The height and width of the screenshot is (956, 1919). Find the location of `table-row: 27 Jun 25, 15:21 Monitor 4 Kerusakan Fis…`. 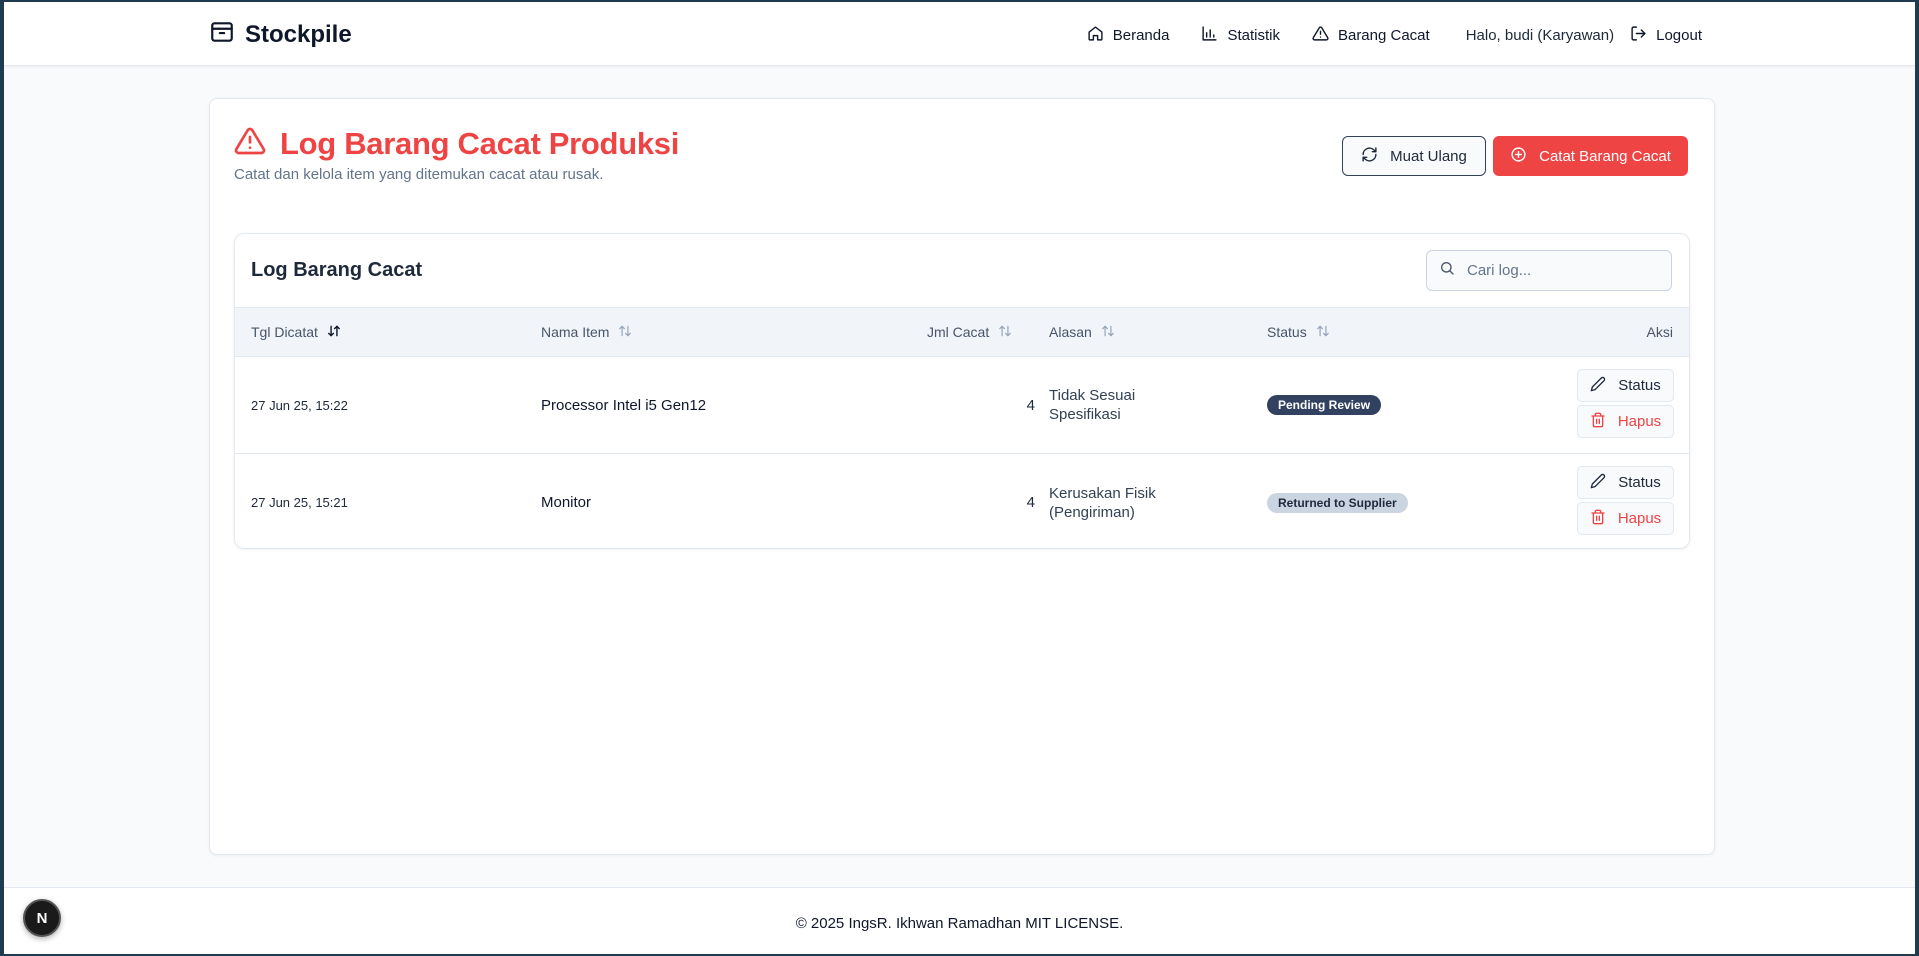

table-row: 27 Jun 25, 15:21 Monitor 4 Kerusakan Fis… is located at coordinates (962, 501).